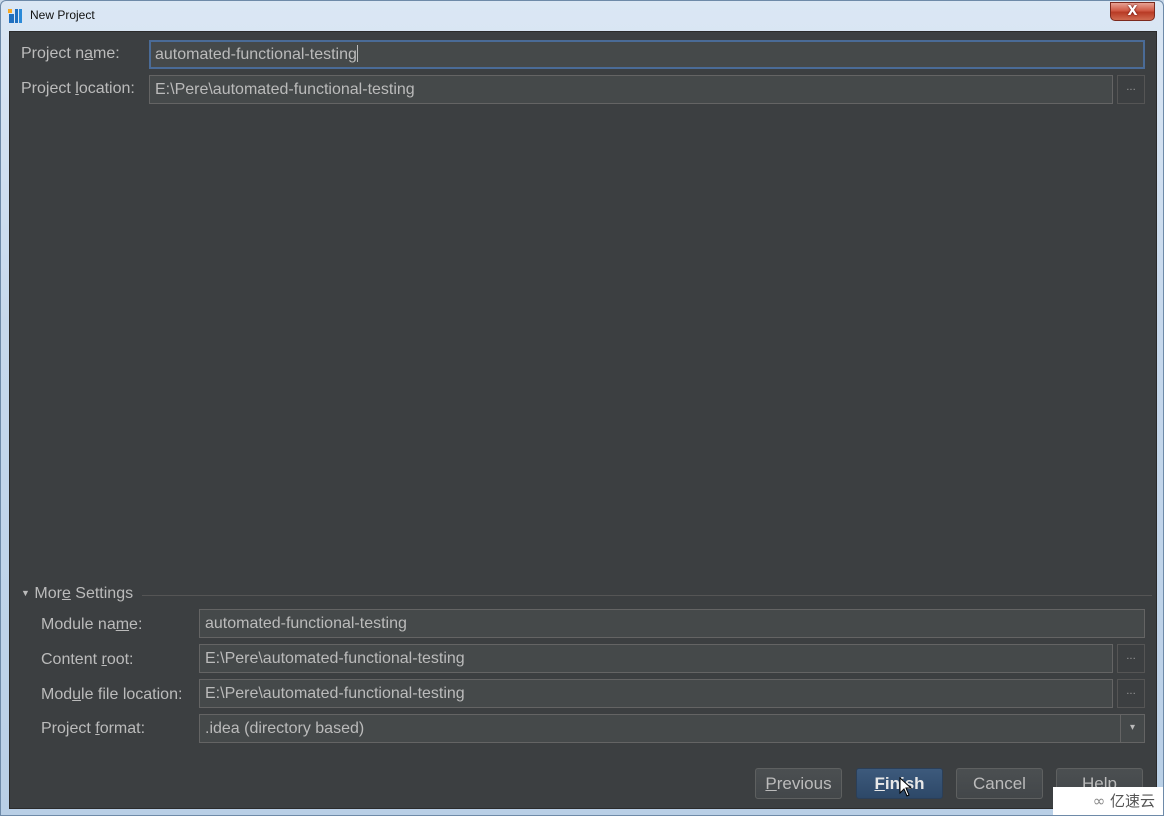 Image resolution: width=1164 pixels, height=816 pixels. What do you see at coordinates (672, 728) in the screenshot?
I see `project-format-select: .idea (directory based) ▾` at bounding box center [672, 728].